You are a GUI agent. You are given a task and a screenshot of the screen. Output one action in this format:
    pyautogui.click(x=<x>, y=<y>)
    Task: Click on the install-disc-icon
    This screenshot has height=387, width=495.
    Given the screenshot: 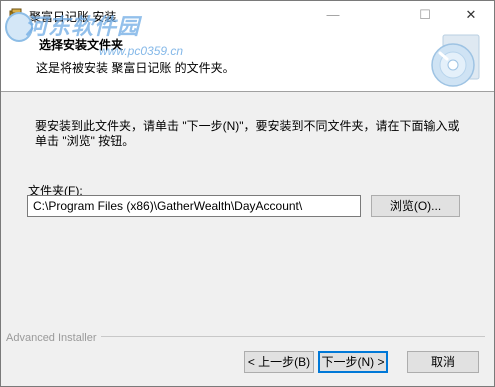 What is the action you would take?
    pyautogui.click(x=455, y=60)
    